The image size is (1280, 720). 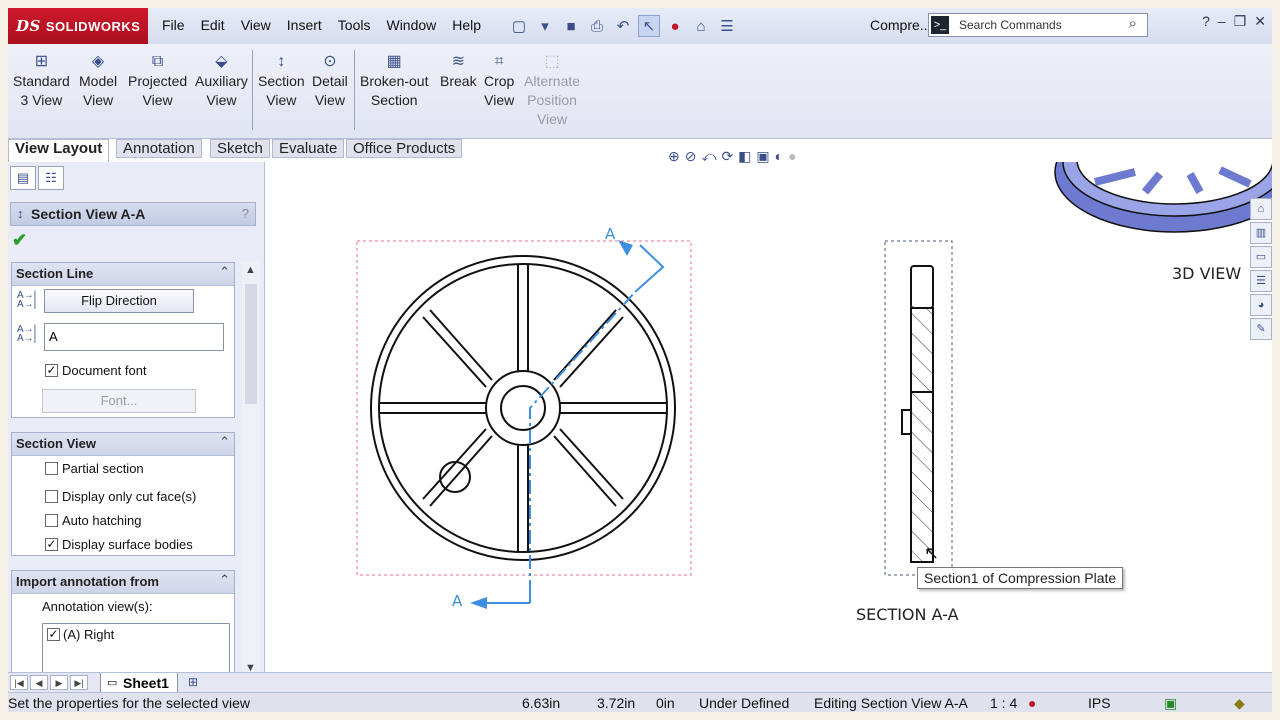 What do you see at coordinates (571, 26) in the screenshot?
I see `save-icon: ■` at bounding box center [571, 26].